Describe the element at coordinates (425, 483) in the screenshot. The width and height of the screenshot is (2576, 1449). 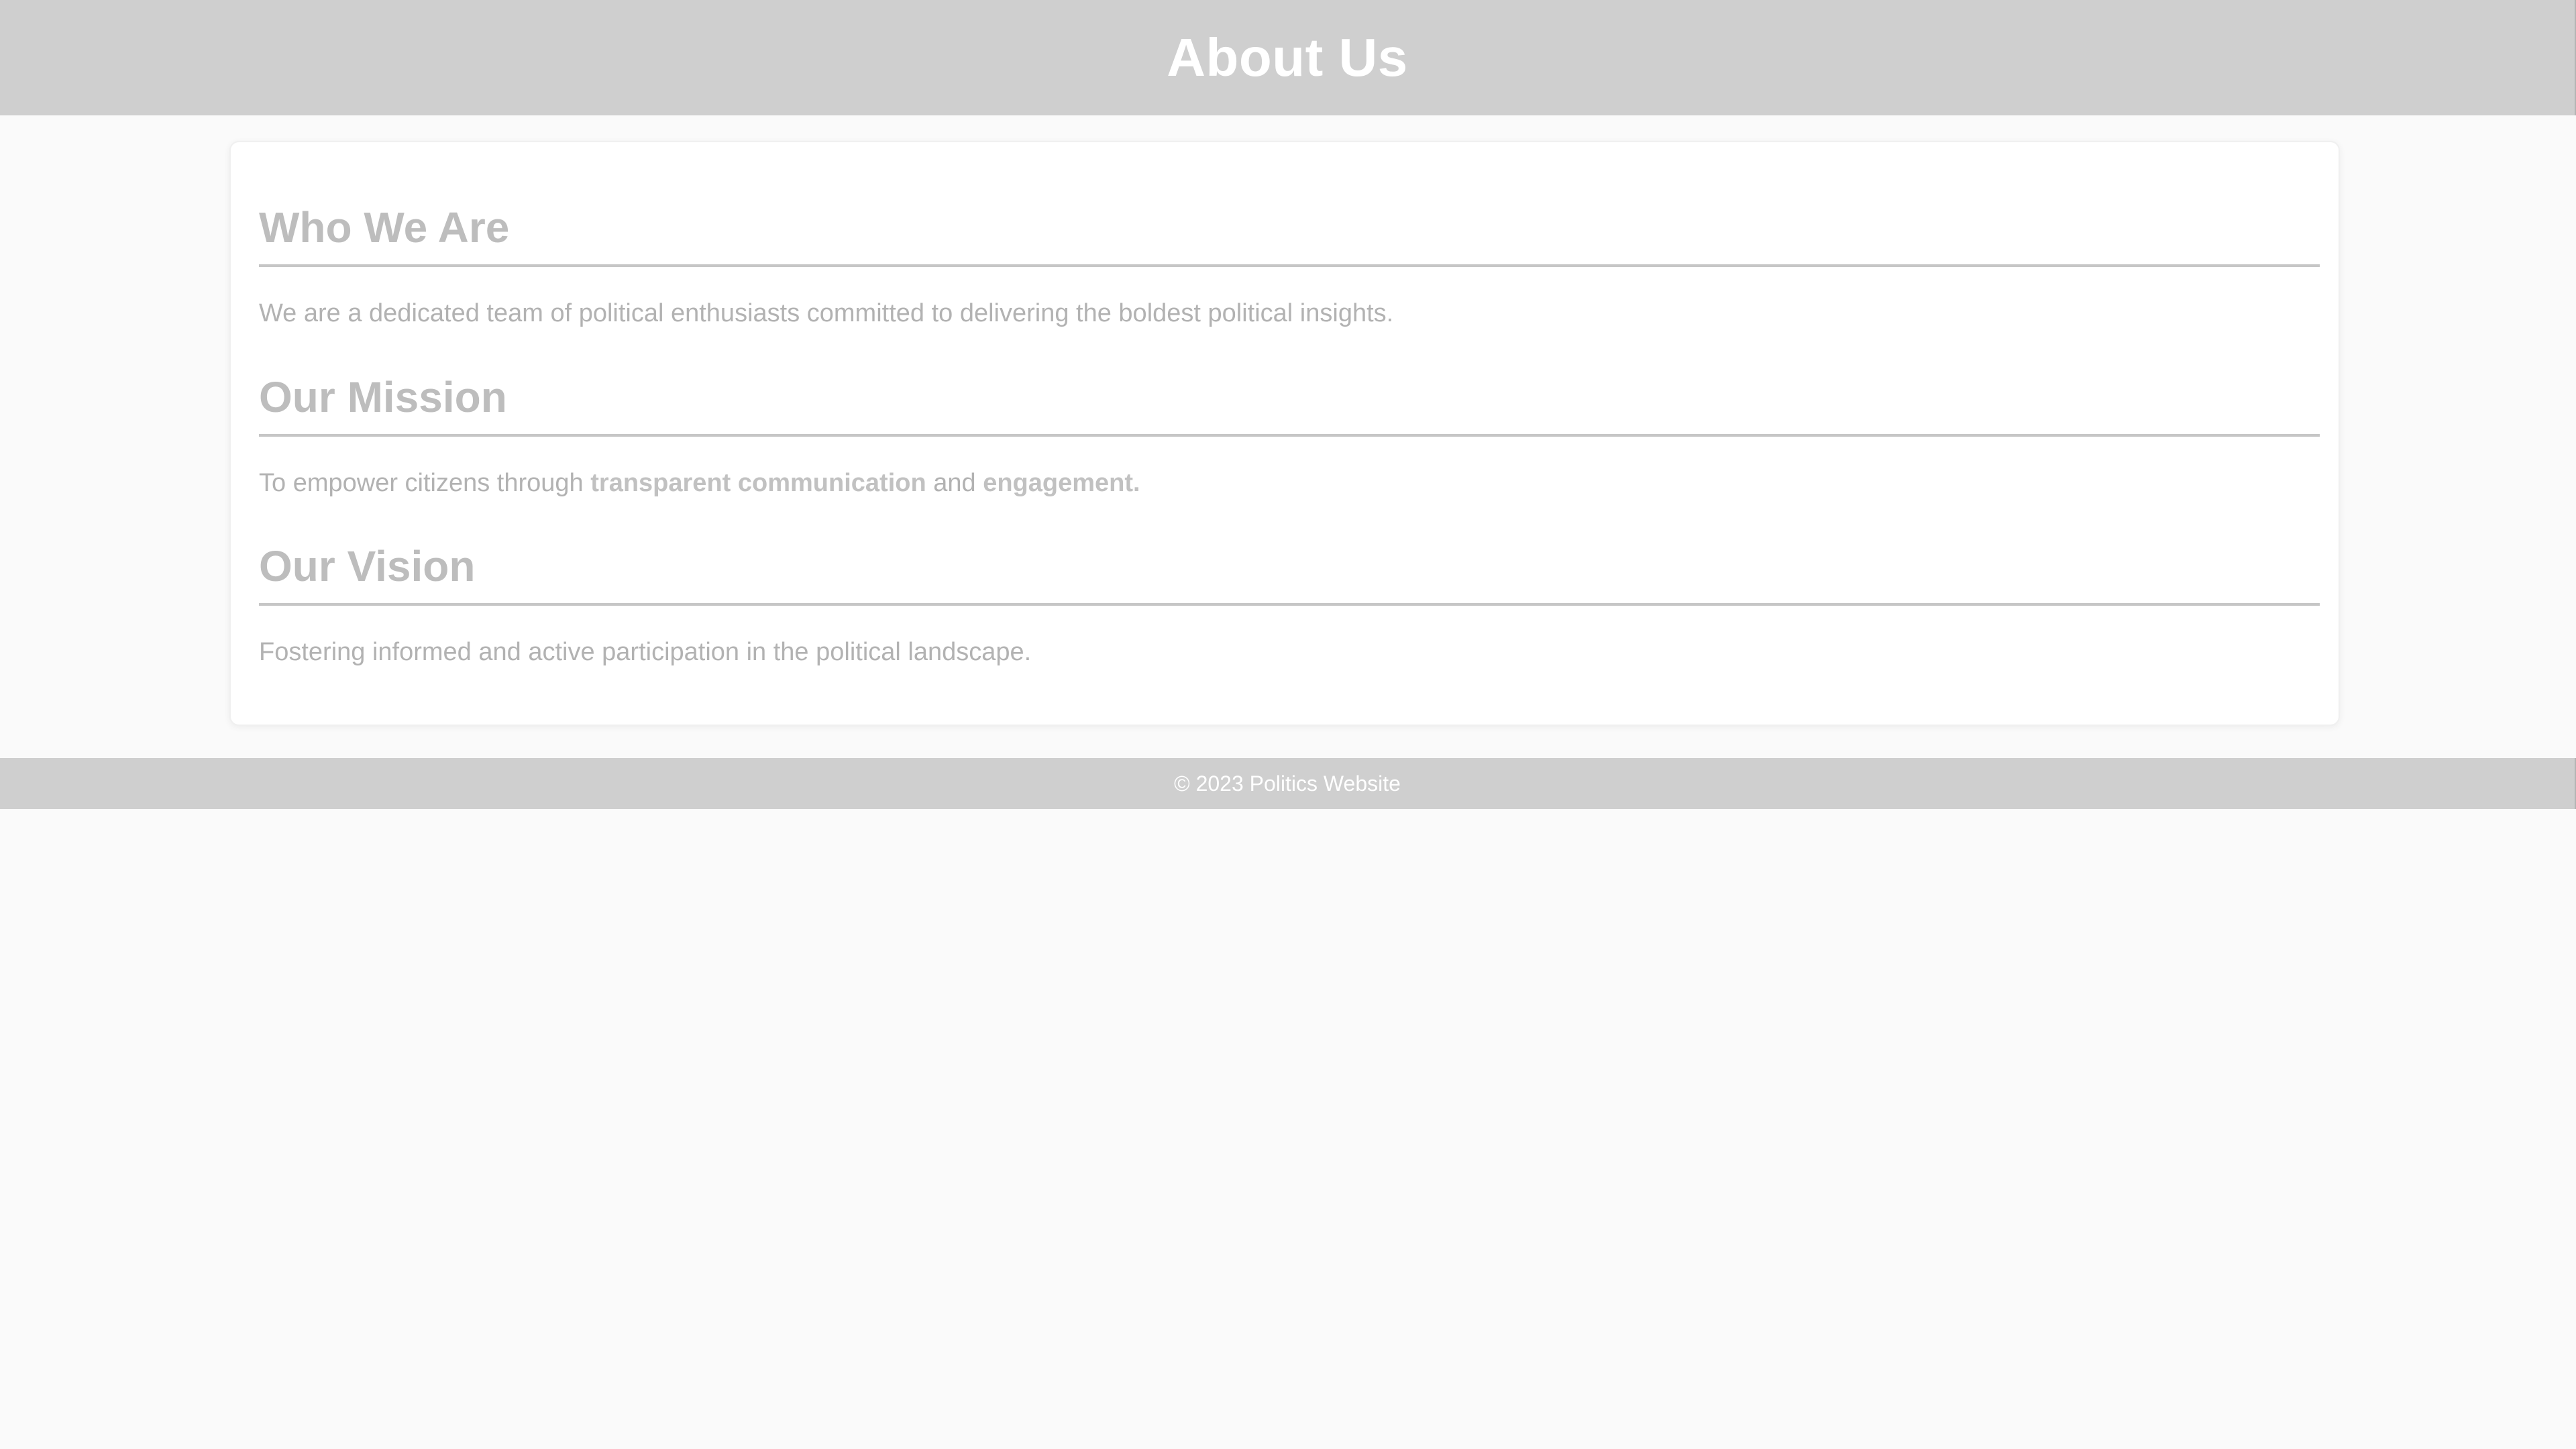
I see `mission-text-start: To empower citizens through` at that location.